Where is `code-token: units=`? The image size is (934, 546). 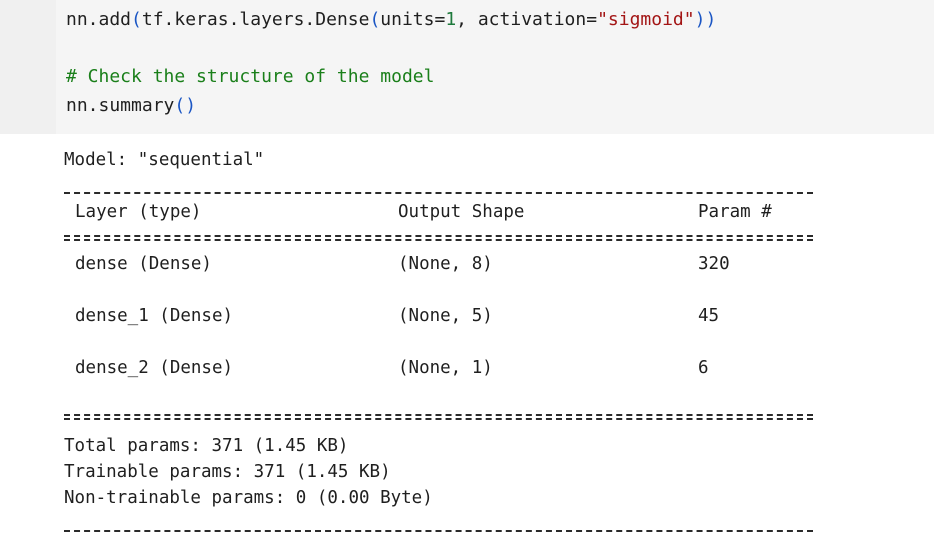
code-token: units= is located at coordinates (413, 19).